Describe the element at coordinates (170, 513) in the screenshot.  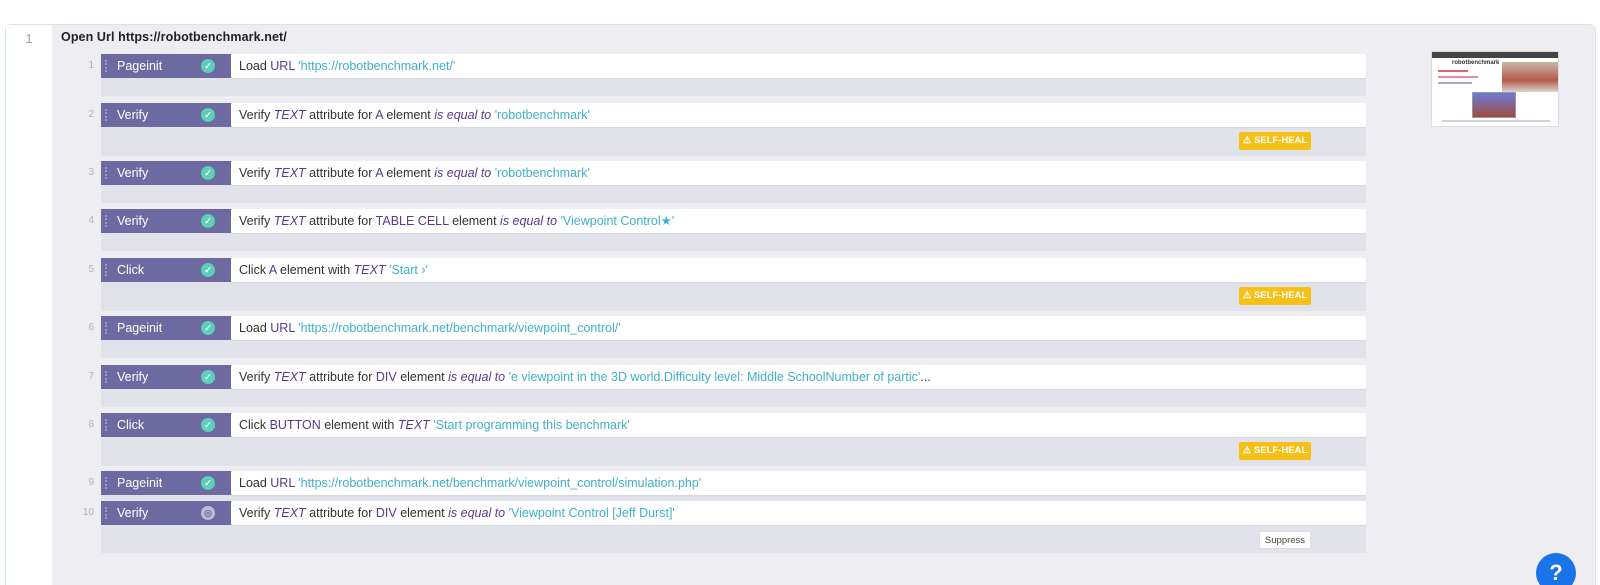
I see `action-type-pill: Verify ◎` at that location.